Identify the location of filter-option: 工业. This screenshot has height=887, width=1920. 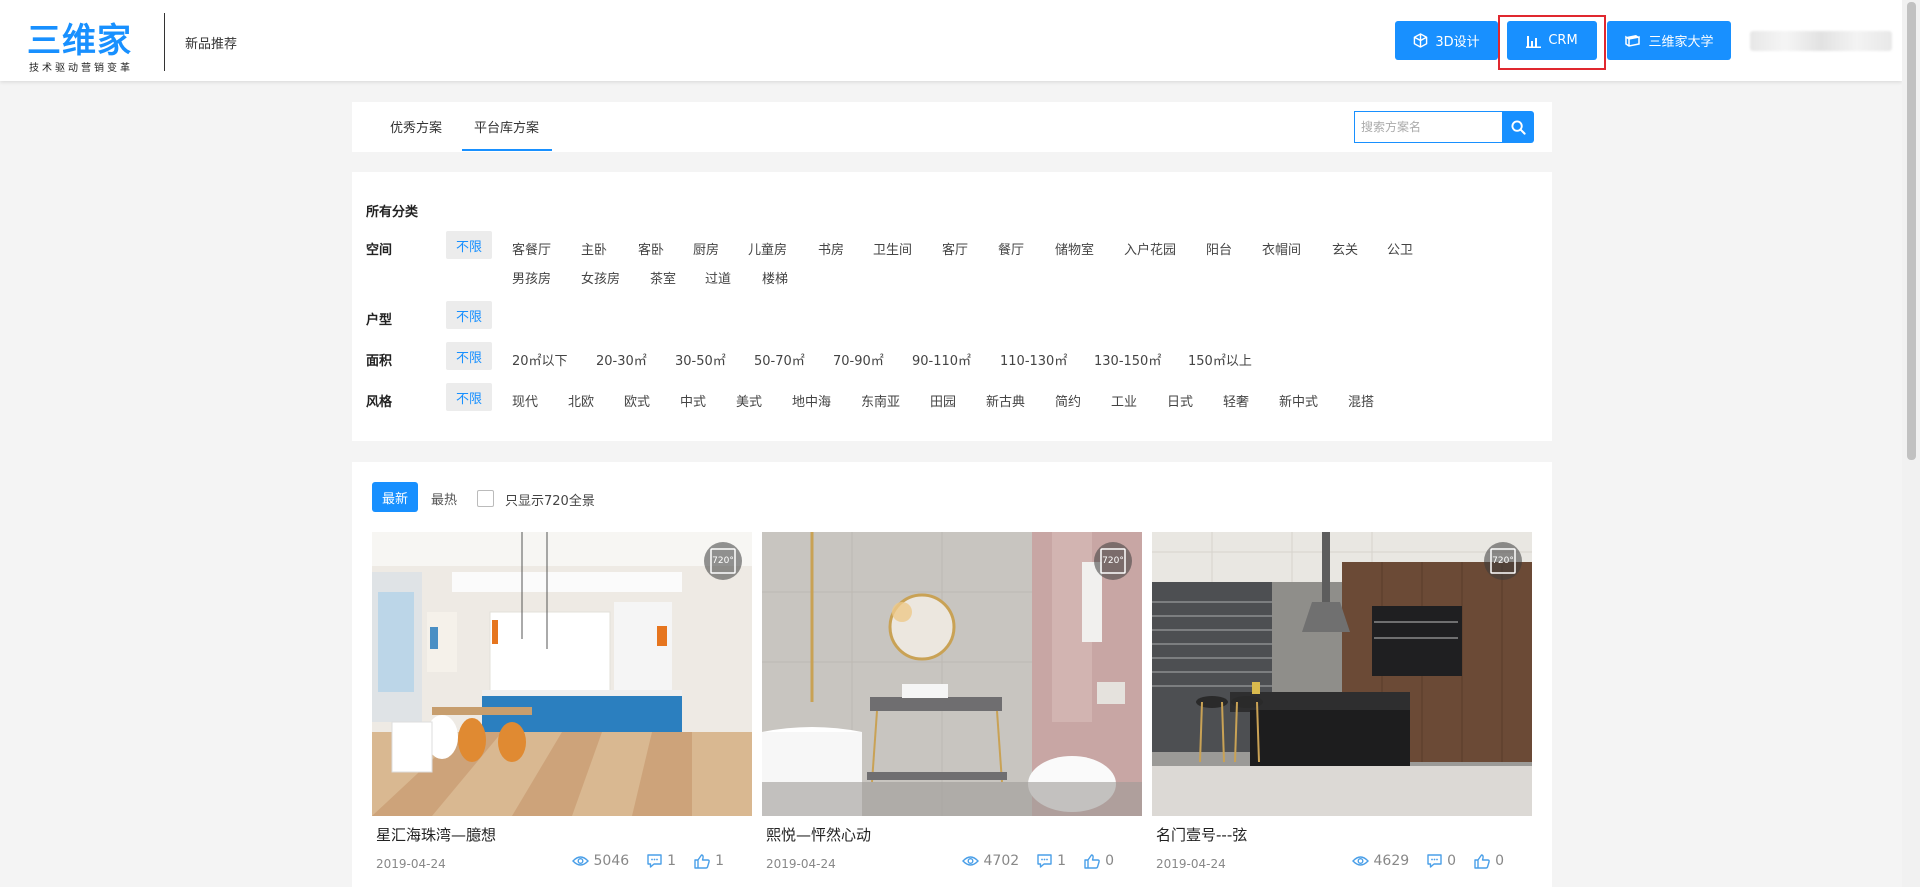
(1124, 400).